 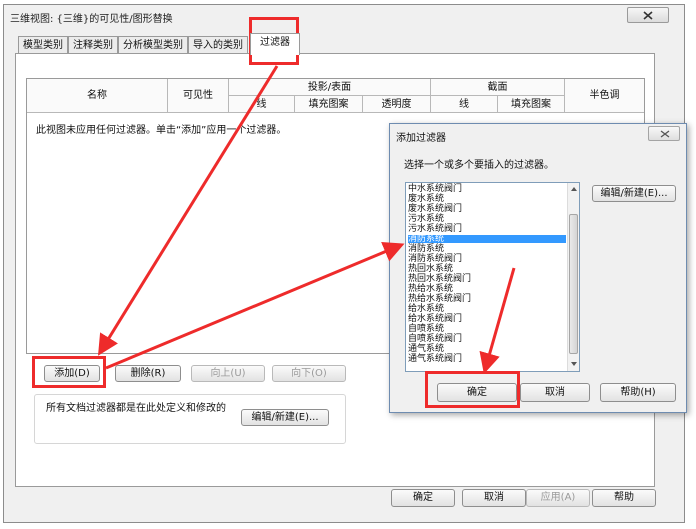 What do you see at coordinates (188, 210) in the screenshot?
I see `arrow-tab-to-add` at bounding box center [188, 210].